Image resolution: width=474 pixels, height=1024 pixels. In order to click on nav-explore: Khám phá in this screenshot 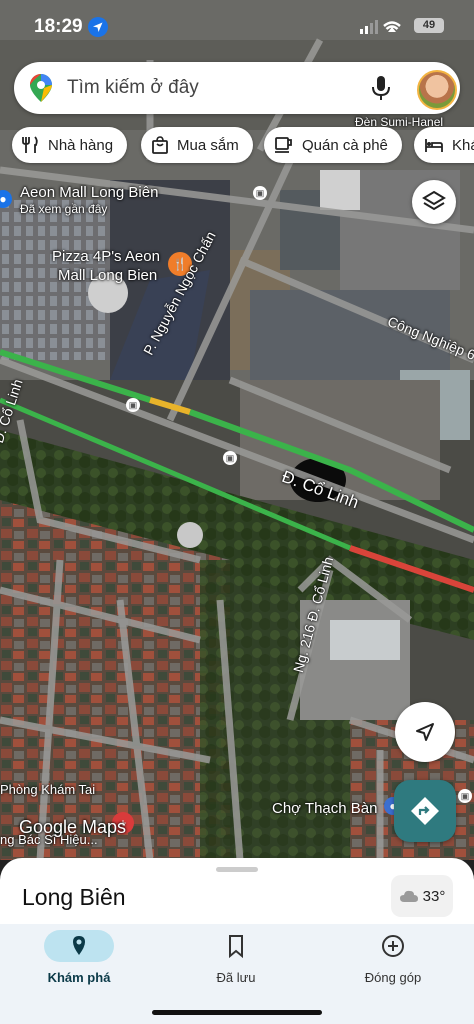, I will do `click(79, 957)`.